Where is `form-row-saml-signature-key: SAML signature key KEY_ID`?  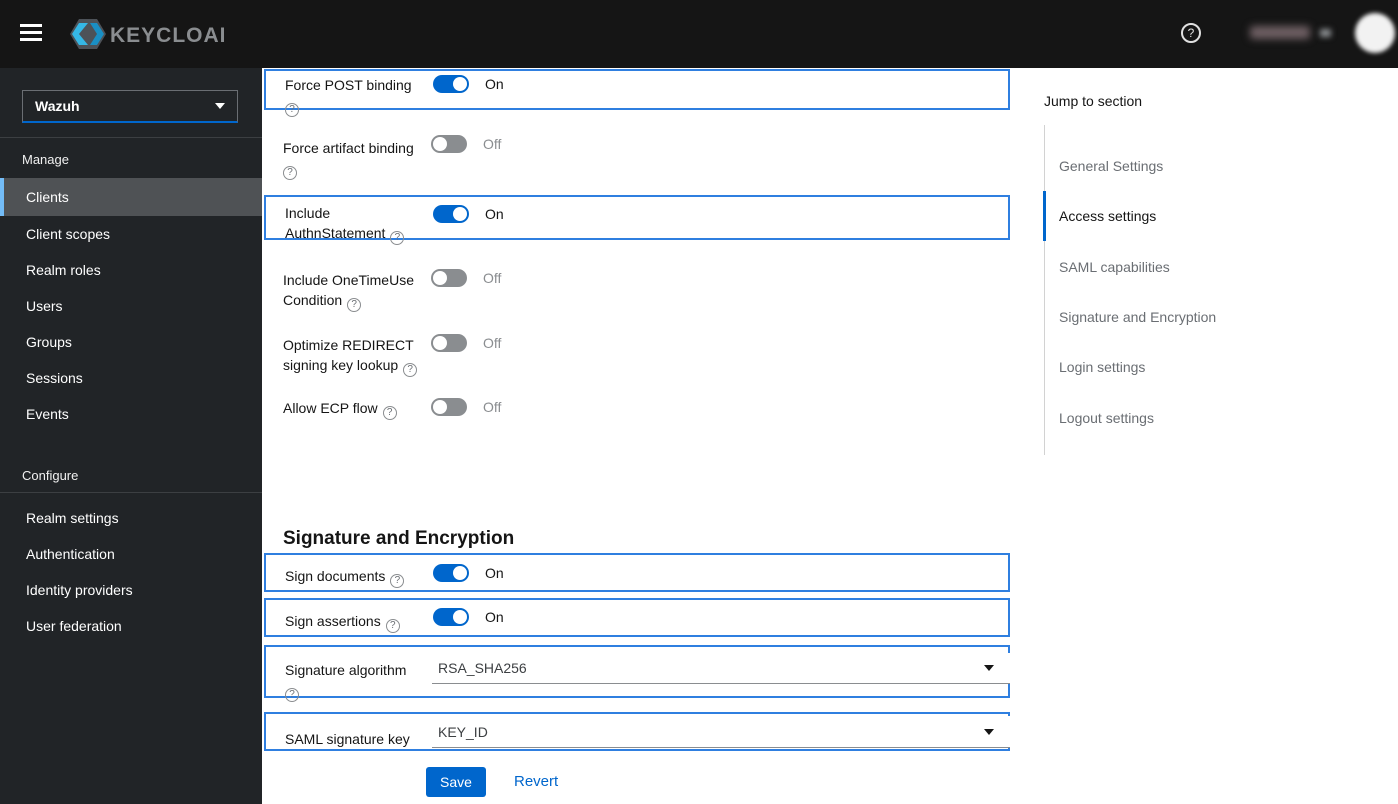 form-row-saml-signature-key: SAML signature key KEY_ID is located at coordinates (637, 731).